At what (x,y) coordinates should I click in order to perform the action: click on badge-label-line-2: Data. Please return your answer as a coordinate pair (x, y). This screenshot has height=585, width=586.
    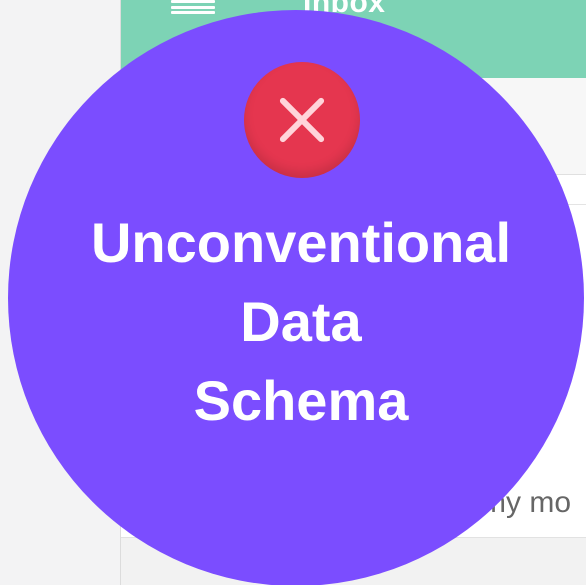
    Looking at the image, I should click on (301, 321).